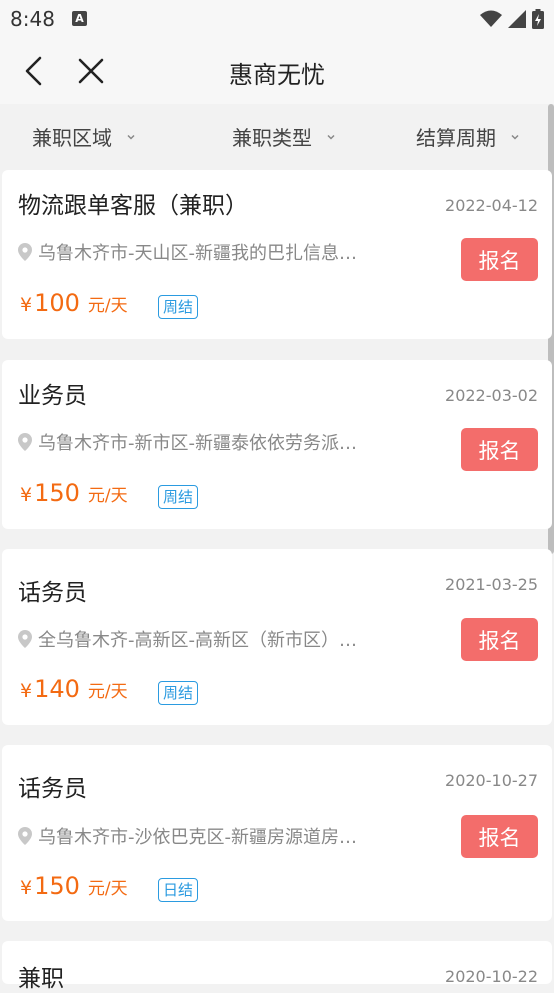 Image resolution: width=554 pixels, height=993 pixels. I want to click on job-title: 兼职, so click(41, 979).